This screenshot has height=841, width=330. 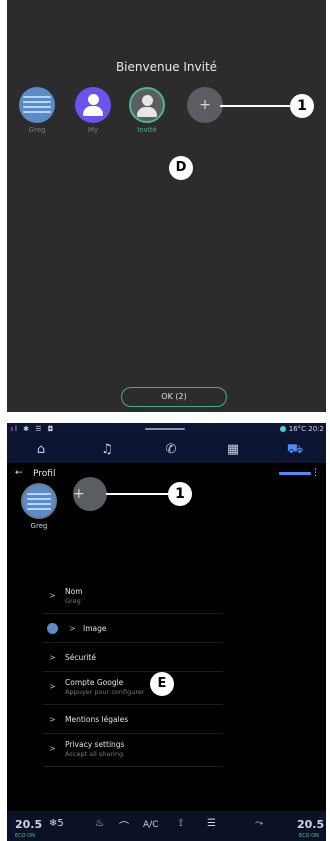 I want to click on status-bar: ıl ✱ ☰ ◘ 16°C 20:2, so click(x=166, y=429).